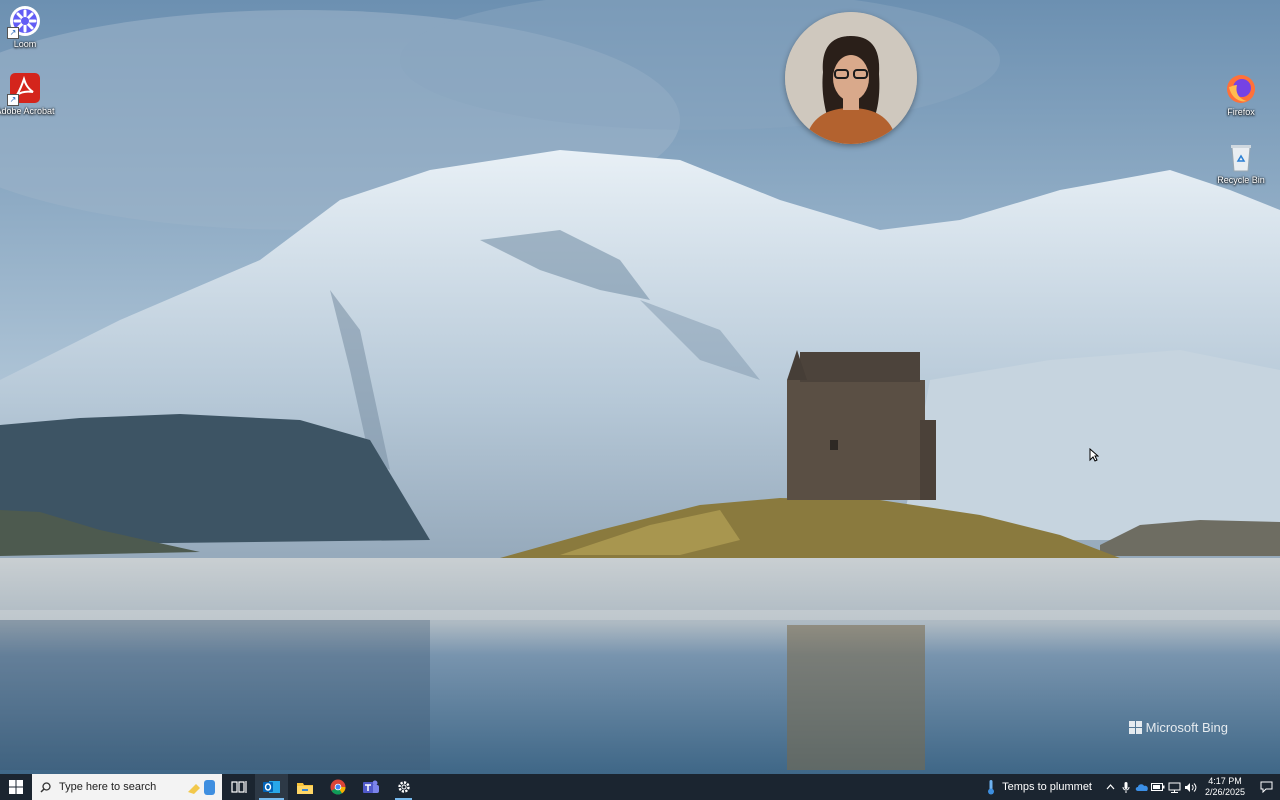 Image resolution: width=1280 pixels, height=800 pixels. I want to click on onedrive-cloud-icon, so click(1141, 787).